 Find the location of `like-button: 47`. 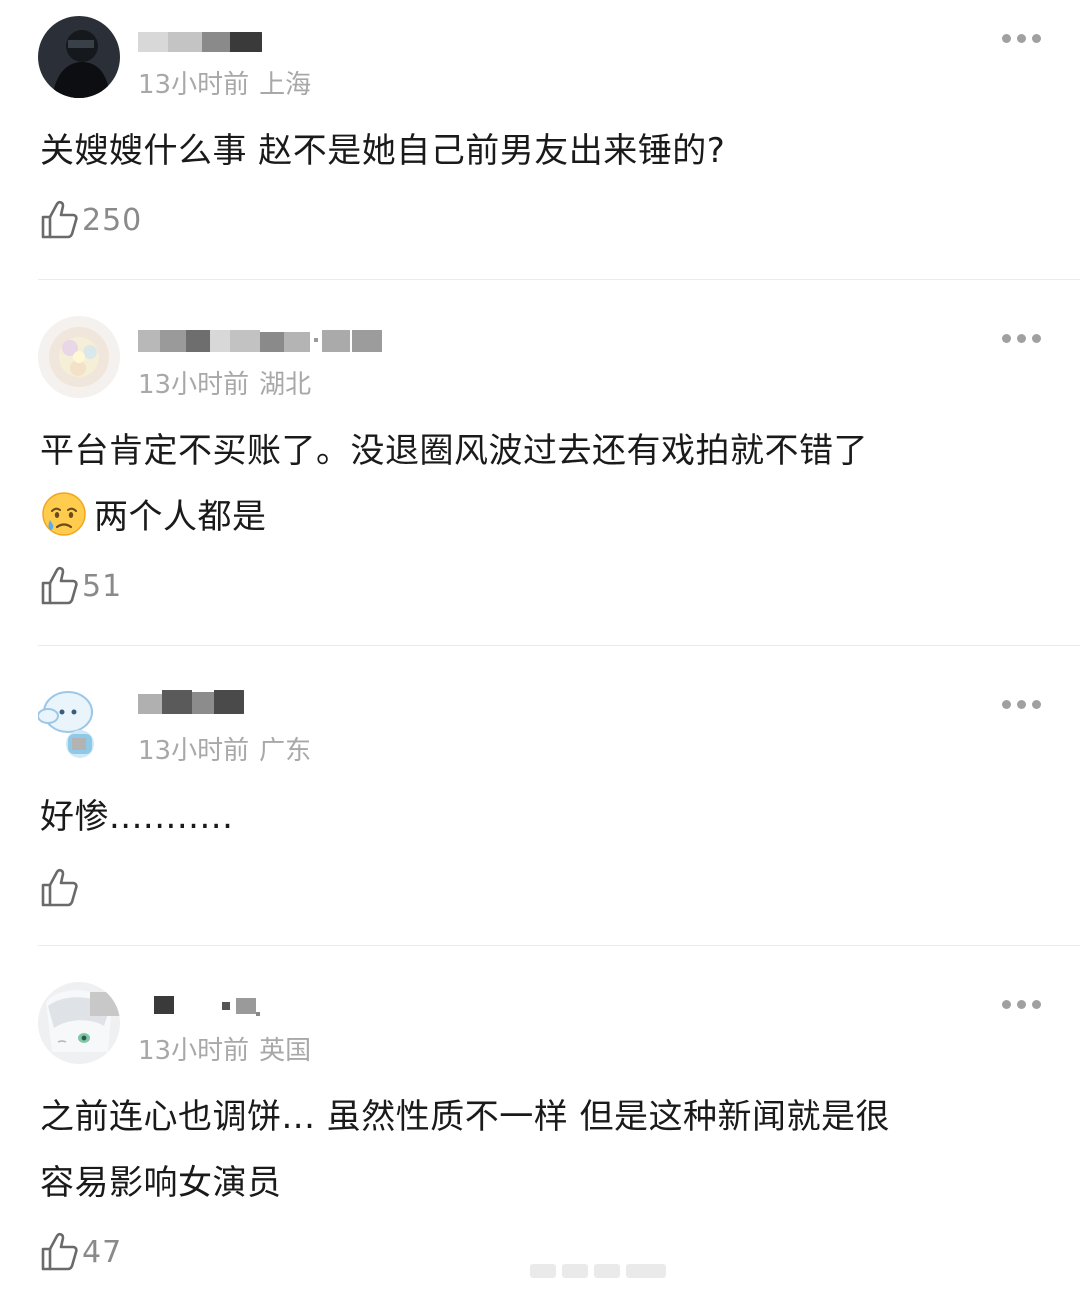

like-button: 47 is located at coordinates (81, 1252).